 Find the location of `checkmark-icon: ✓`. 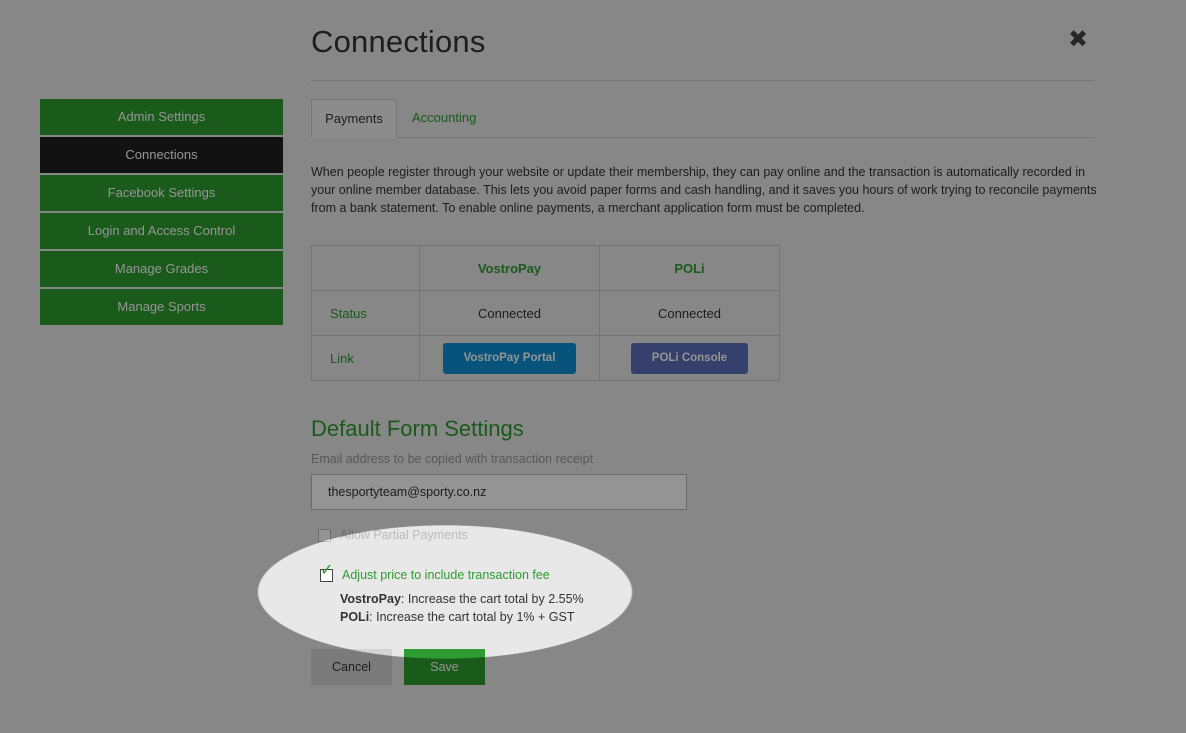

checkmark-icon: ✓ is located at coordinates (327, 570).